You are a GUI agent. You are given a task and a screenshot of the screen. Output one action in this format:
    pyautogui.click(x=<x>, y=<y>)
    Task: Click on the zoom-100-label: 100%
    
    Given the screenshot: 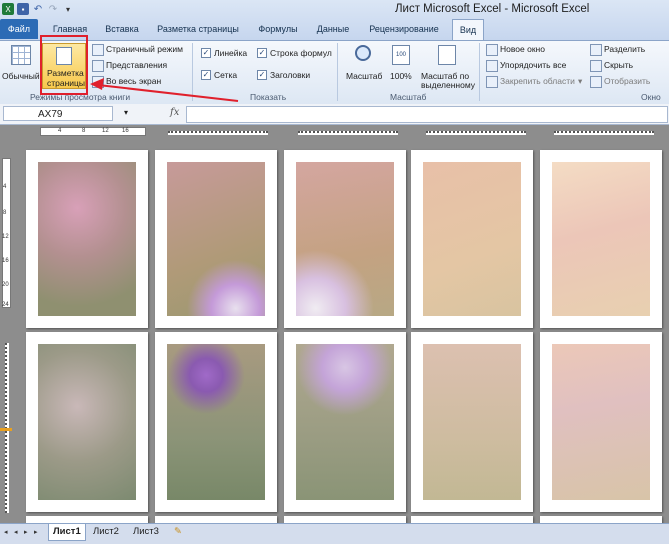 What is the action you would take?
    pyautogui.click(x=401, y=76)
    